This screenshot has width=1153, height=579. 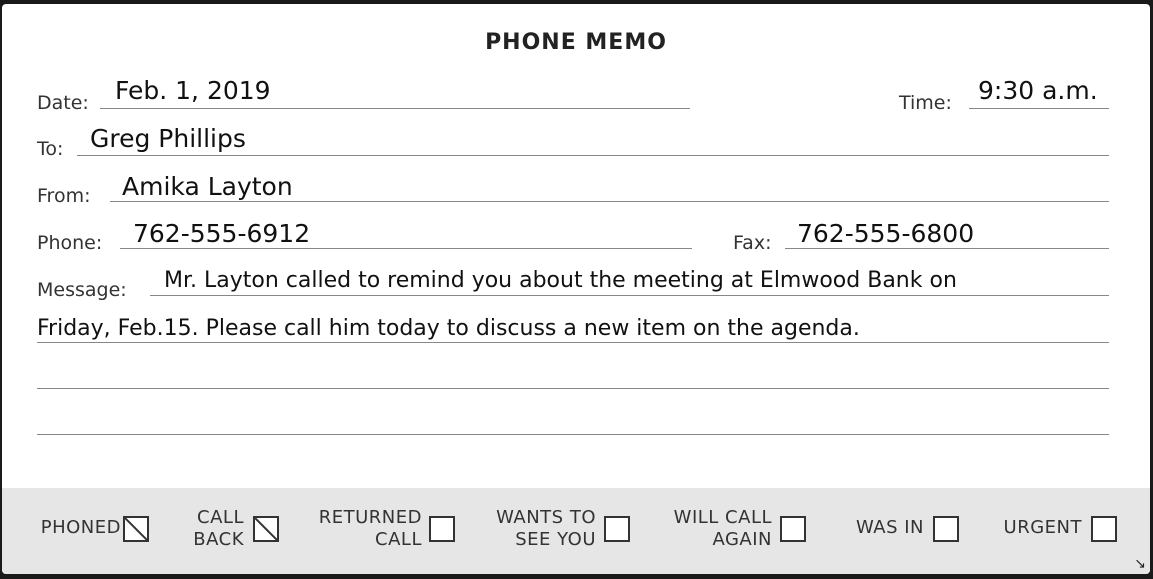 What do you see at coordinates (442, 529) in the screenshot?
I see `returned-call-checkbox` at bounding box center [442, 529].